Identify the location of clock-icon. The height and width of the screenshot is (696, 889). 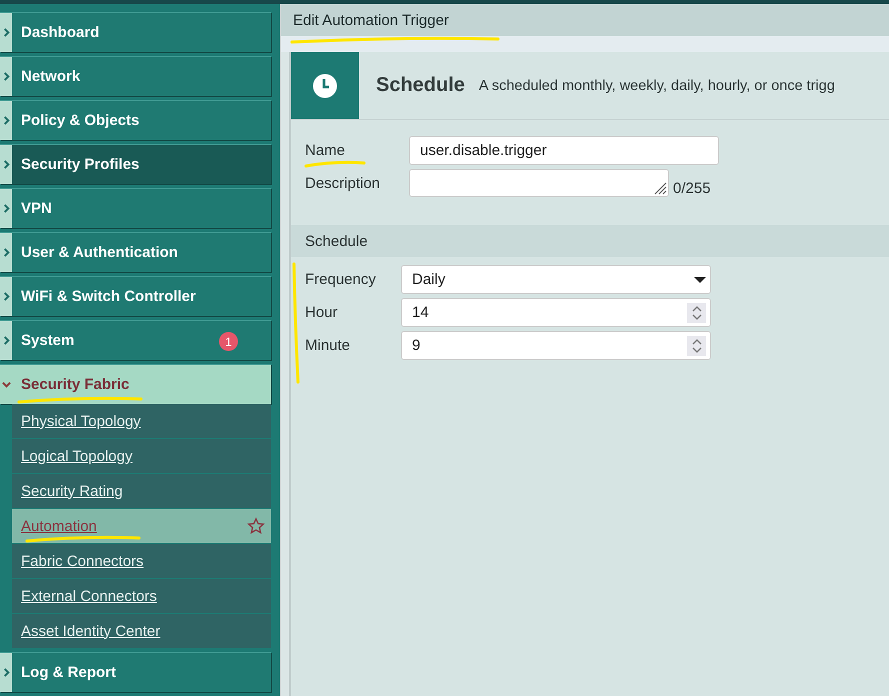
(325, 85).